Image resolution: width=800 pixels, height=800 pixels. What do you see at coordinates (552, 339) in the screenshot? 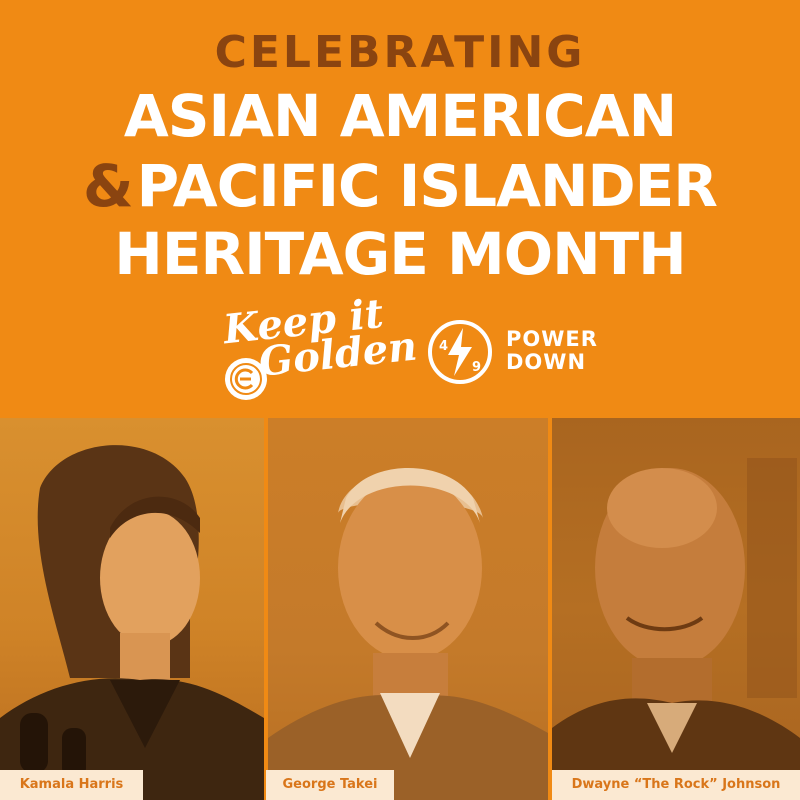
I see `power-down-line-1: POWER` at bounding box center [552, 339].